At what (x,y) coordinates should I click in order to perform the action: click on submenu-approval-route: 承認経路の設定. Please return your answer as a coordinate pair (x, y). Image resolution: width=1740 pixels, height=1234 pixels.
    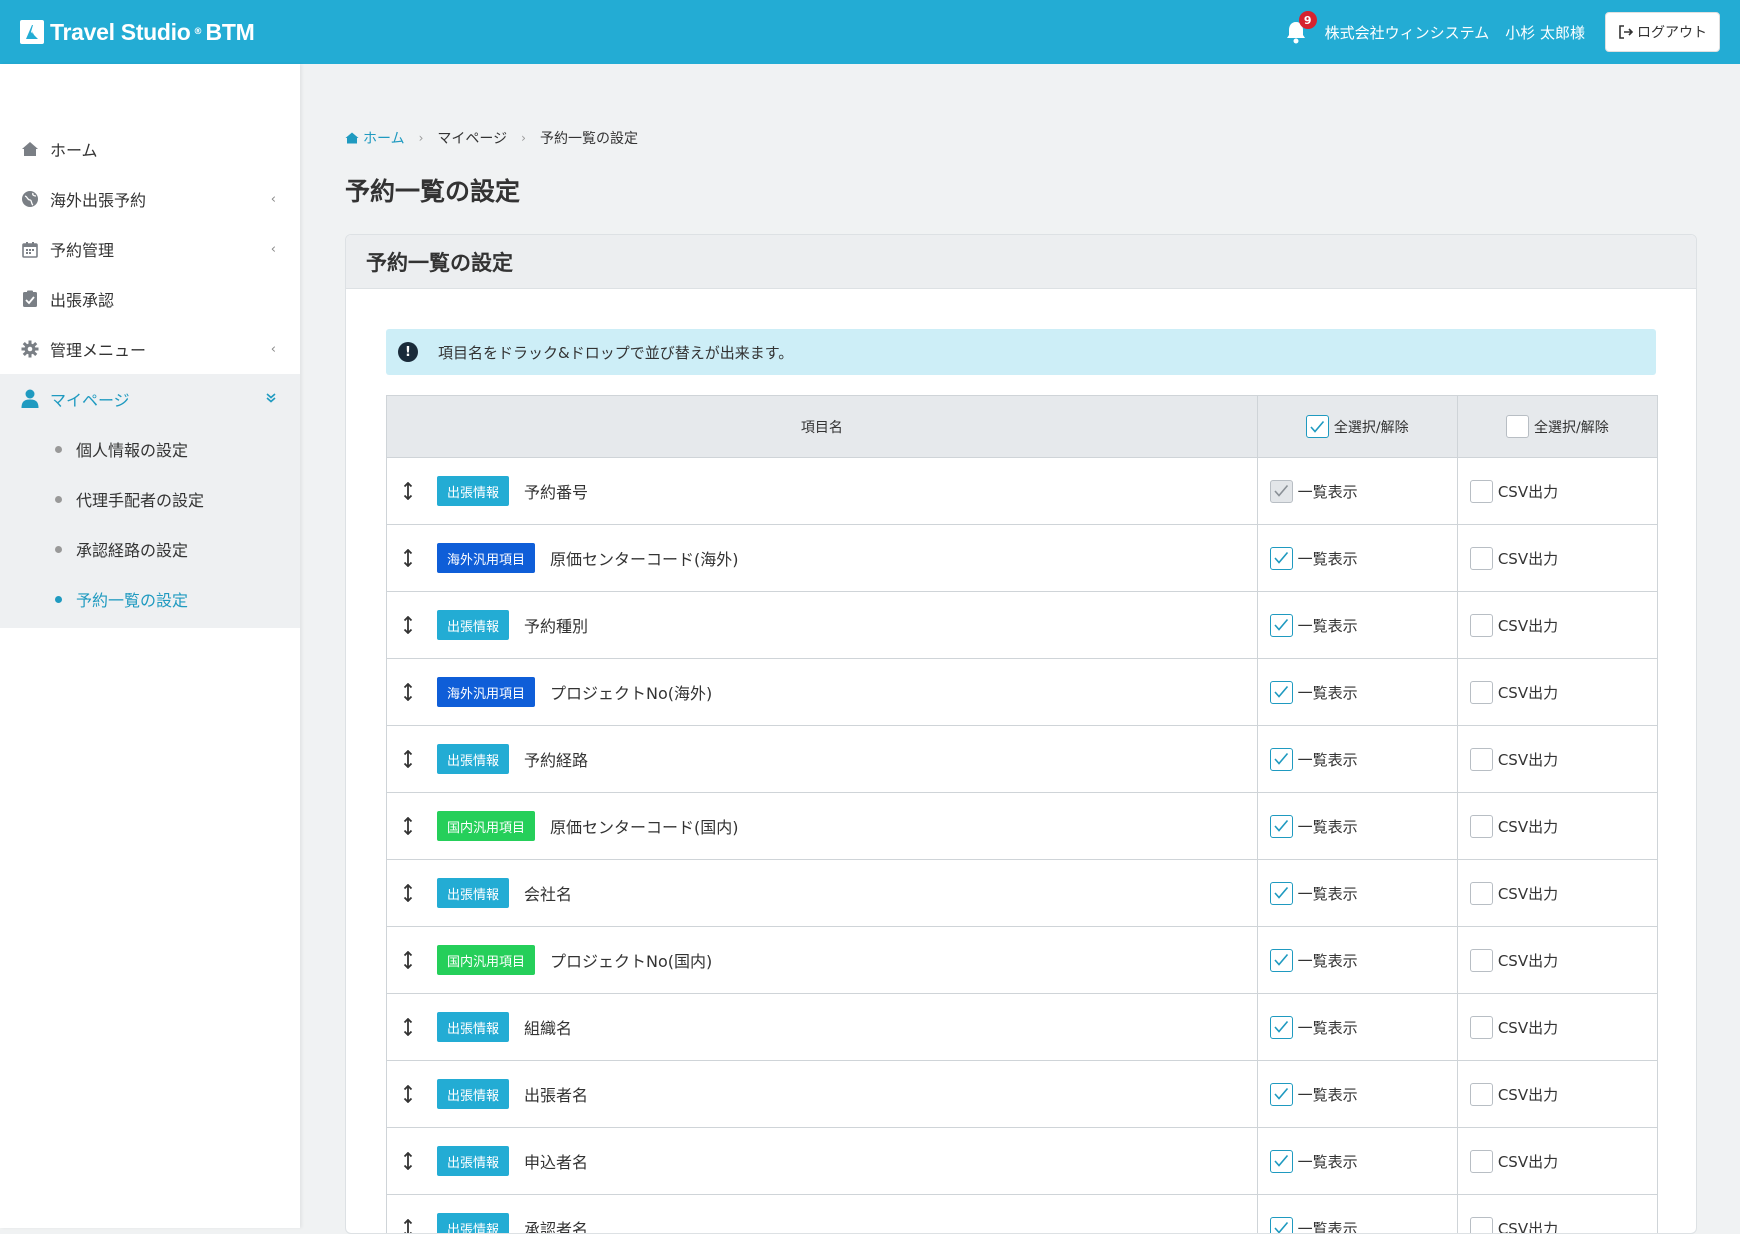
    Looking at the image, I should click on (150, 549).